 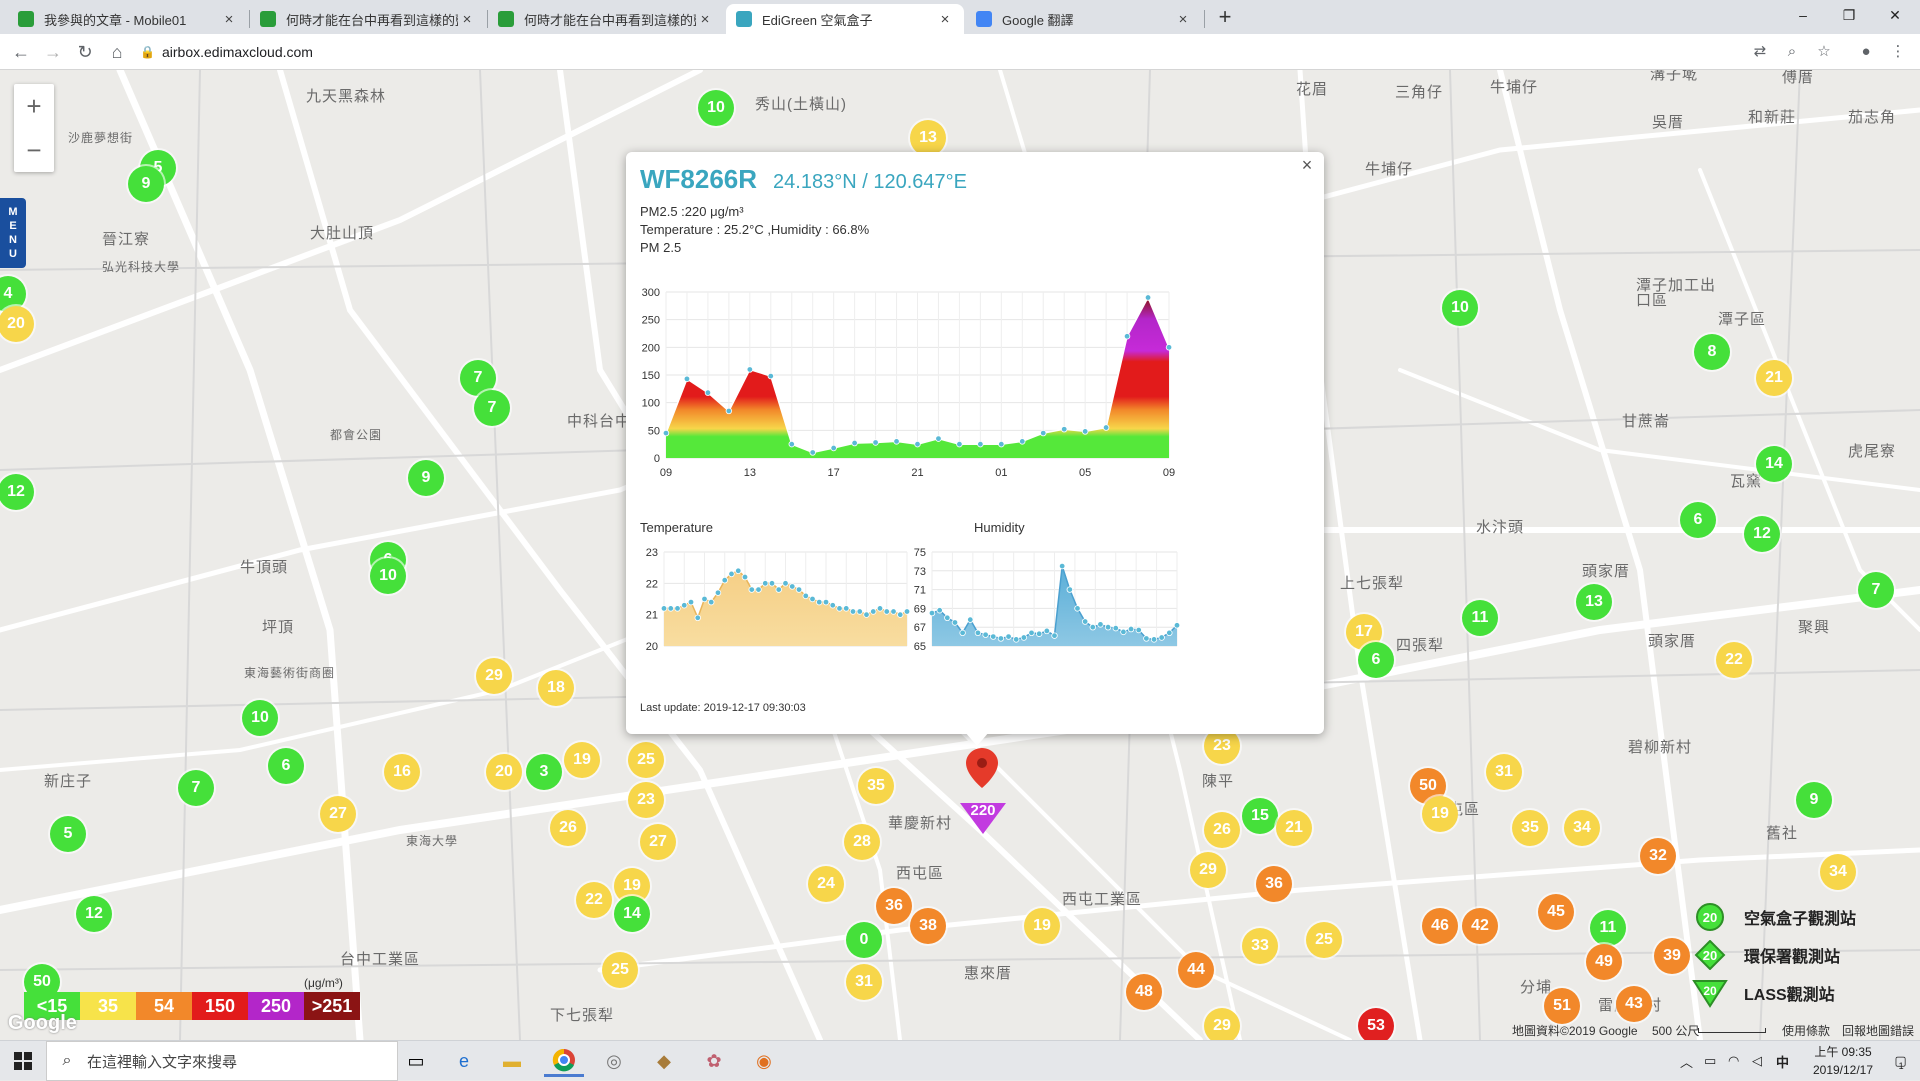 I want to click on task-view-icon: ▭, so click(x=416, y=1061).